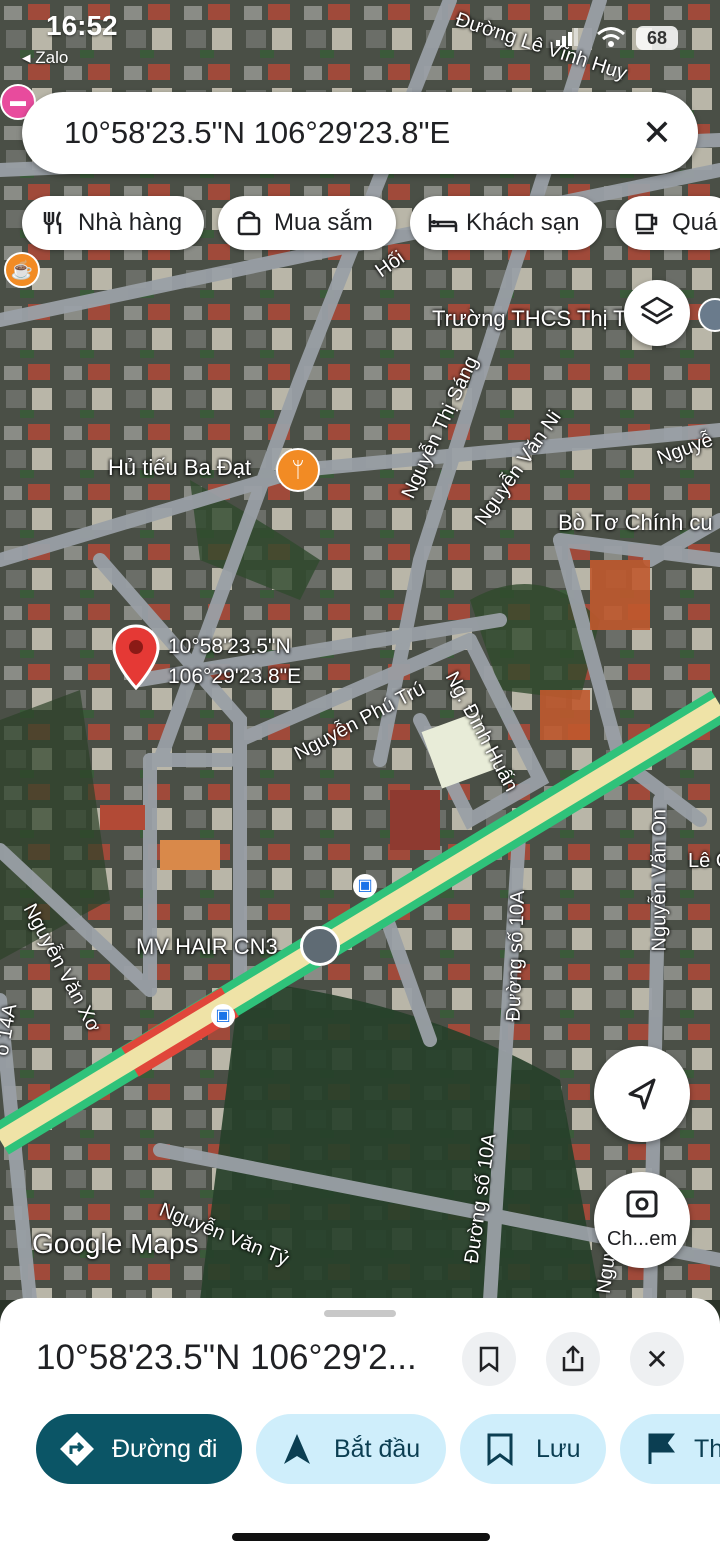 This screenshot has height=1557, width=720. Describe the element at coordinates (695, 222) in the screenshot. I see `chip-label: Quá` at that location.